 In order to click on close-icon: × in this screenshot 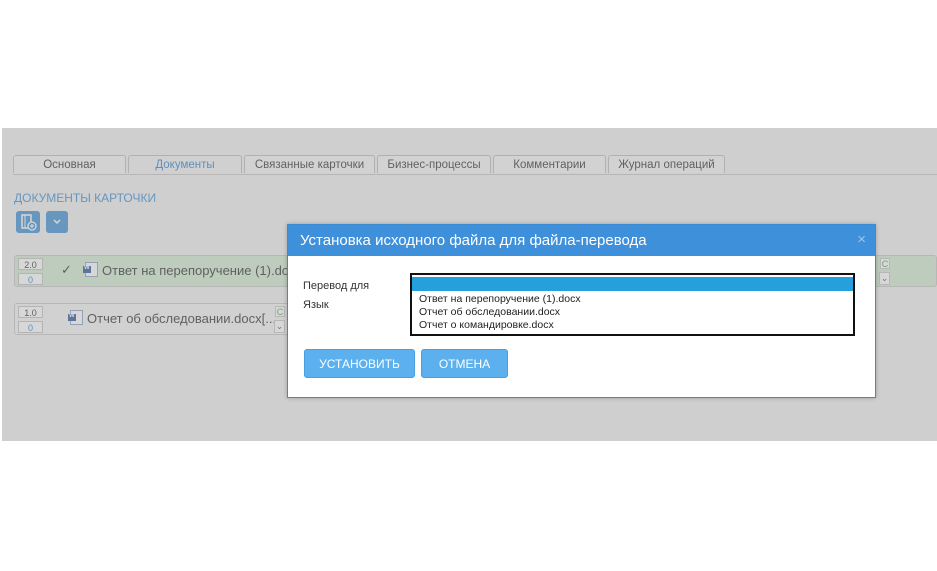, I will do `click(861, 239)`.